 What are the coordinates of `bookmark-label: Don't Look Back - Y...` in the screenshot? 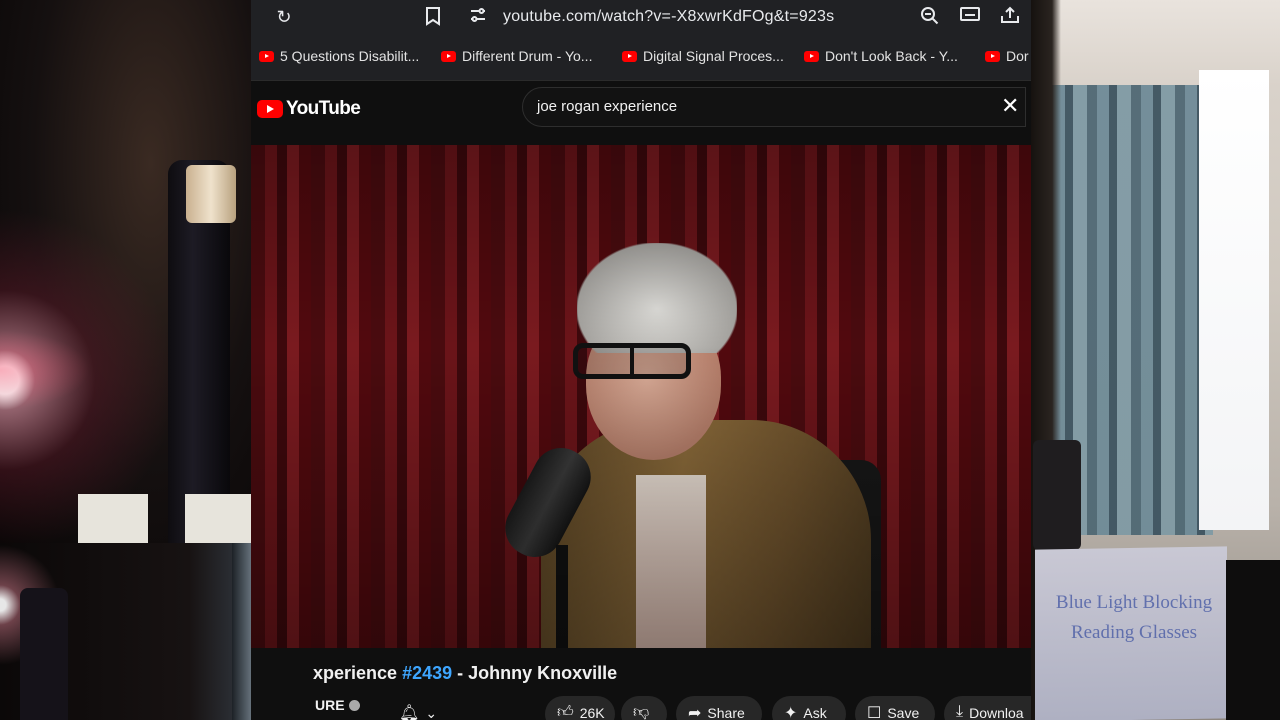 It's located at (891, 56).